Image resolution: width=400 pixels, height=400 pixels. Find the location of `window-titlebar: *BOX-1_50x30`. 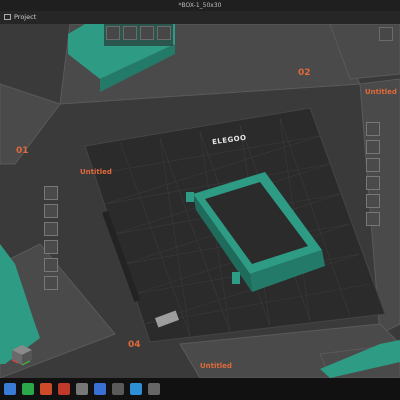

window-titlebar: *BOX-1_50x30 is located at coordinates (200, 5).